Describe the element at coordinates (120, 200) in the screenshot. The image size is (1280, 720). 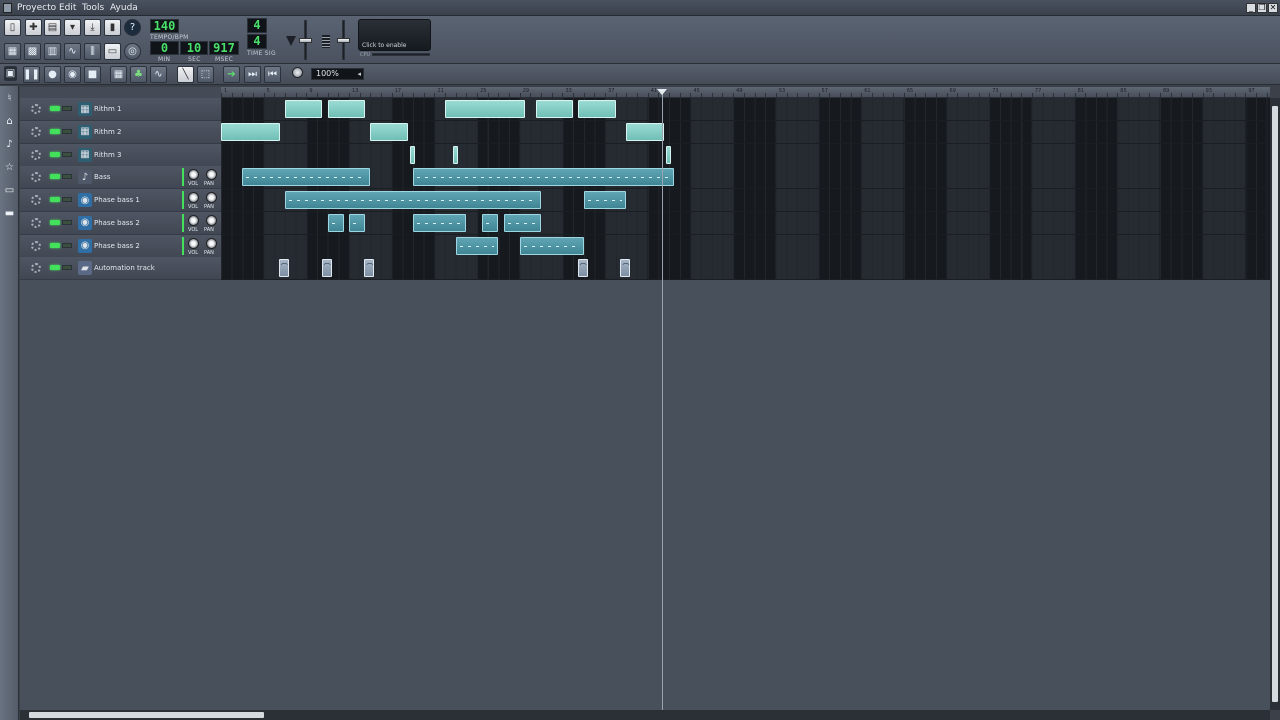
I see `track-header: ◉ Phase bass 1 VOL PAN` at that location.